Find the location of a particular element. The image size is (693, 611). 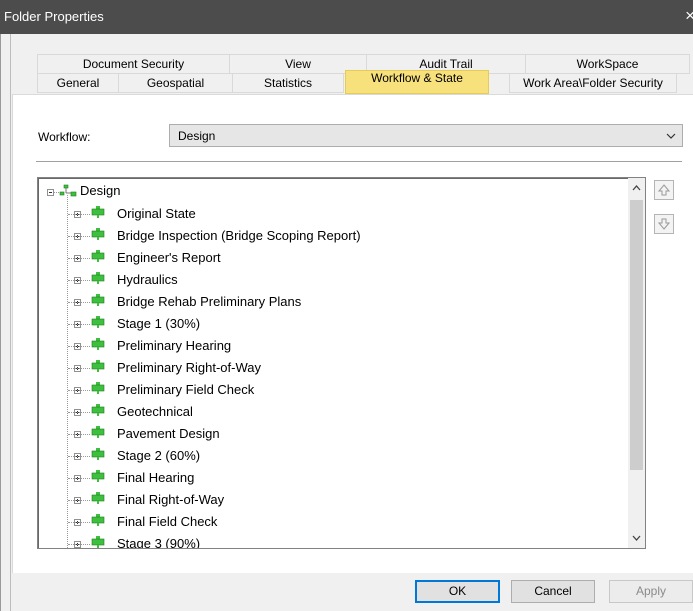

tree-item: Preliminary Right-of-Way is located at coordinates (328, 368).